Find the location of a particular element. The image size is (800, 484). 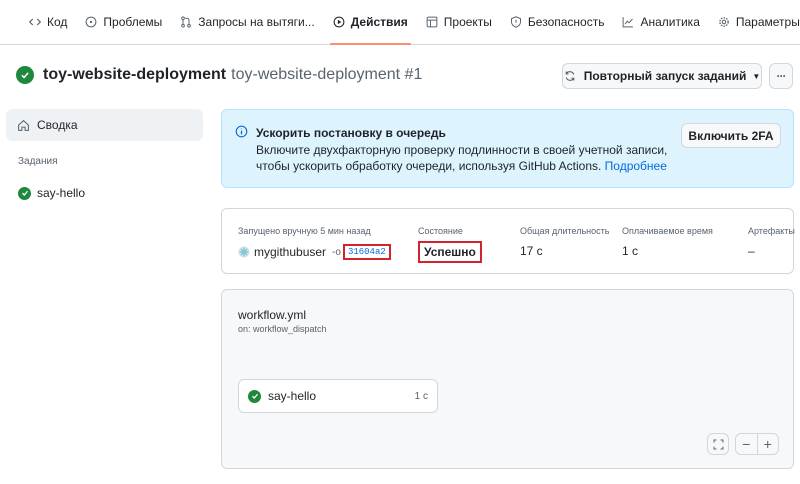

tab-issues: Проблемы is located at coordinates (123, 22).